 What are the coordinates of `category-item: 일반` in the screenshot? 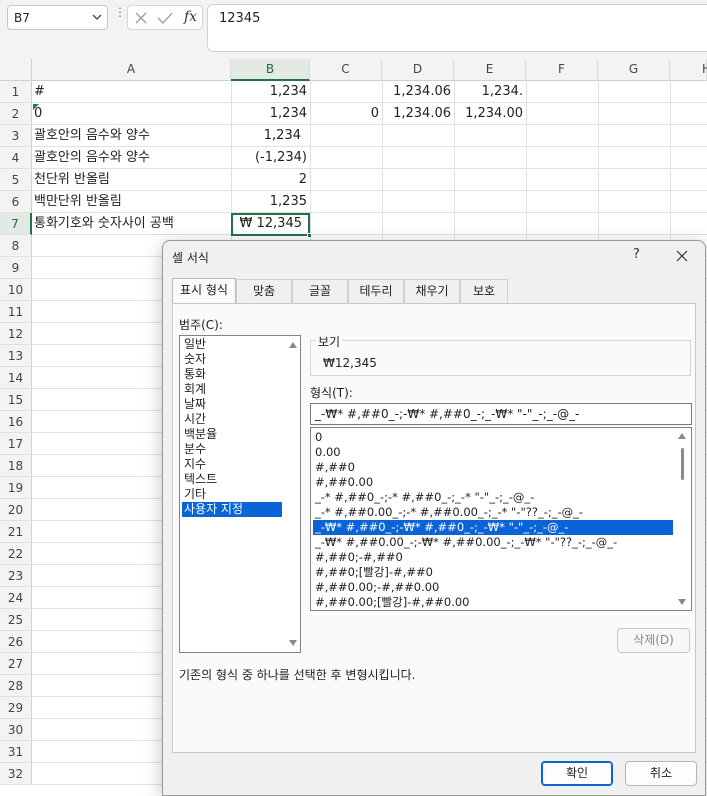 It's located at (232, 344).